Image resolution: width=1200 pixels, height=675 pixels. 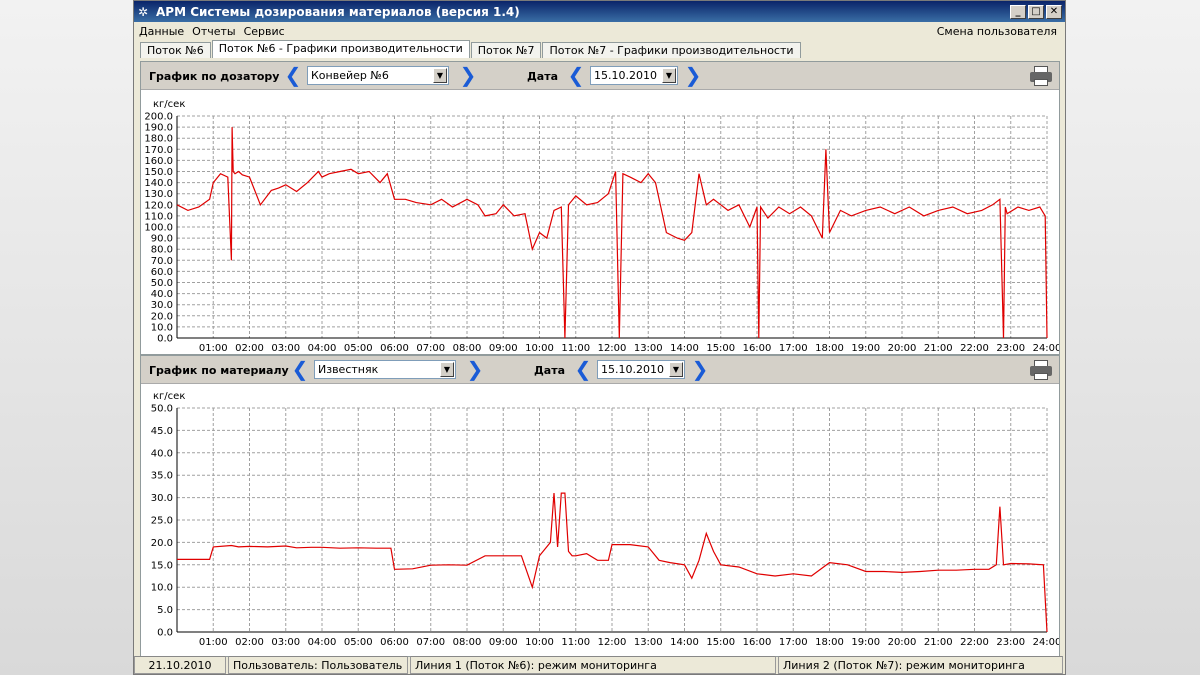 I want to click on material-select: Известняк ▼, so click(x=385, y=369).